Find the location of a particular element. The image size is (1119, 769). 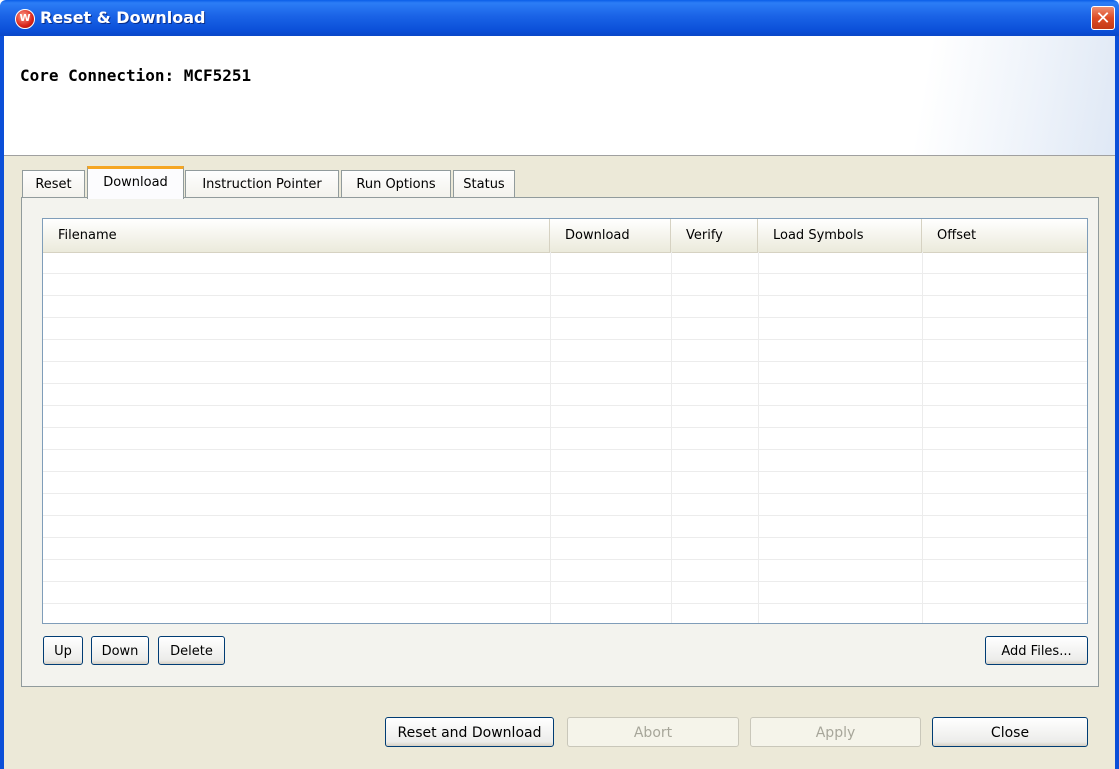

column-header-download: Download is located at coordinates (610, 235).